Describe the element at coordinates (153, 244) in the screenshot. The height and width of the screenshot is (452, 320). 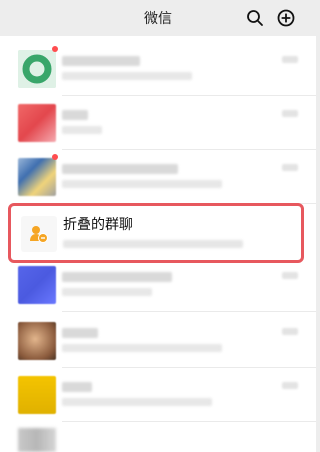
I see `folded-group-preview` at that location.